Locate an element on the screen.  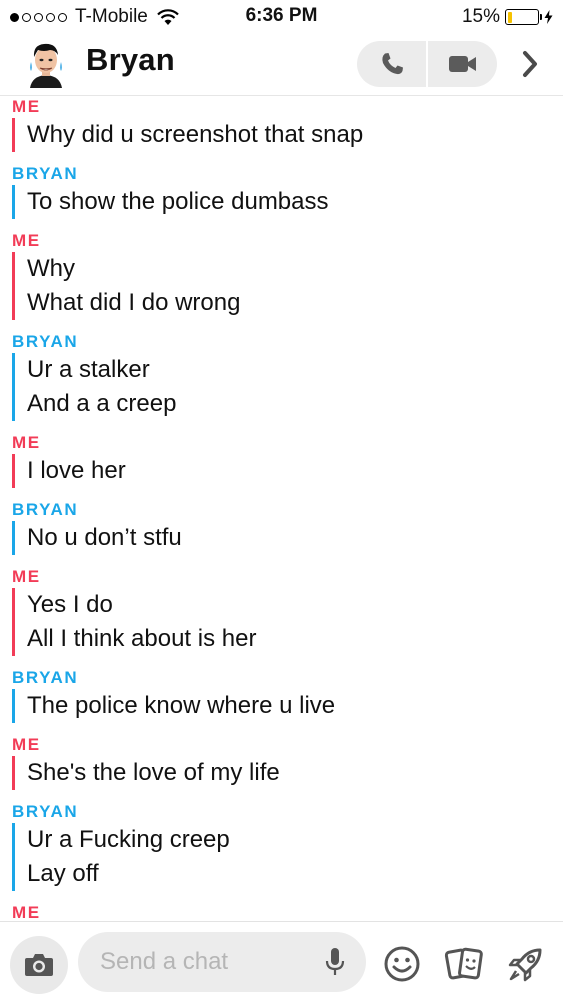
battery-percent: 15% is located at coordinates (480, 16).